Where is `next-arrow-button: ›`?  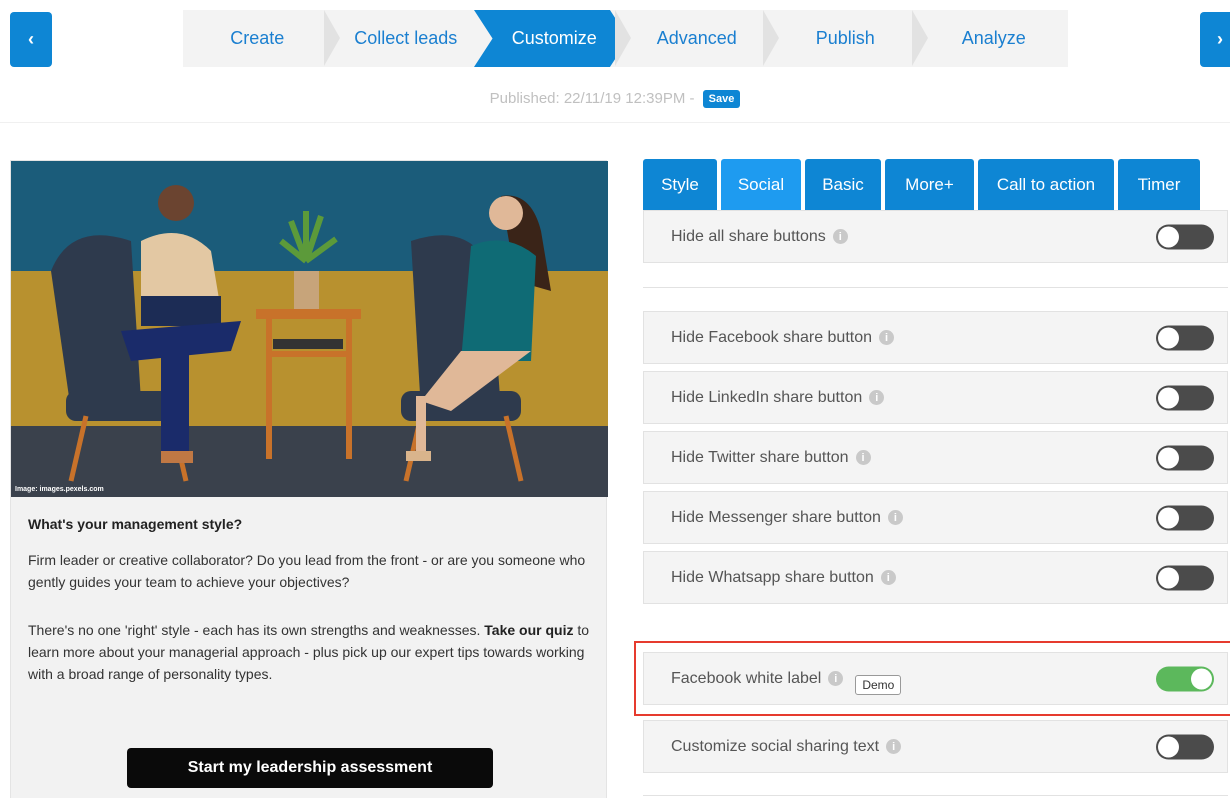 next-arrow-button: › is located at coordinates (1215, 39).